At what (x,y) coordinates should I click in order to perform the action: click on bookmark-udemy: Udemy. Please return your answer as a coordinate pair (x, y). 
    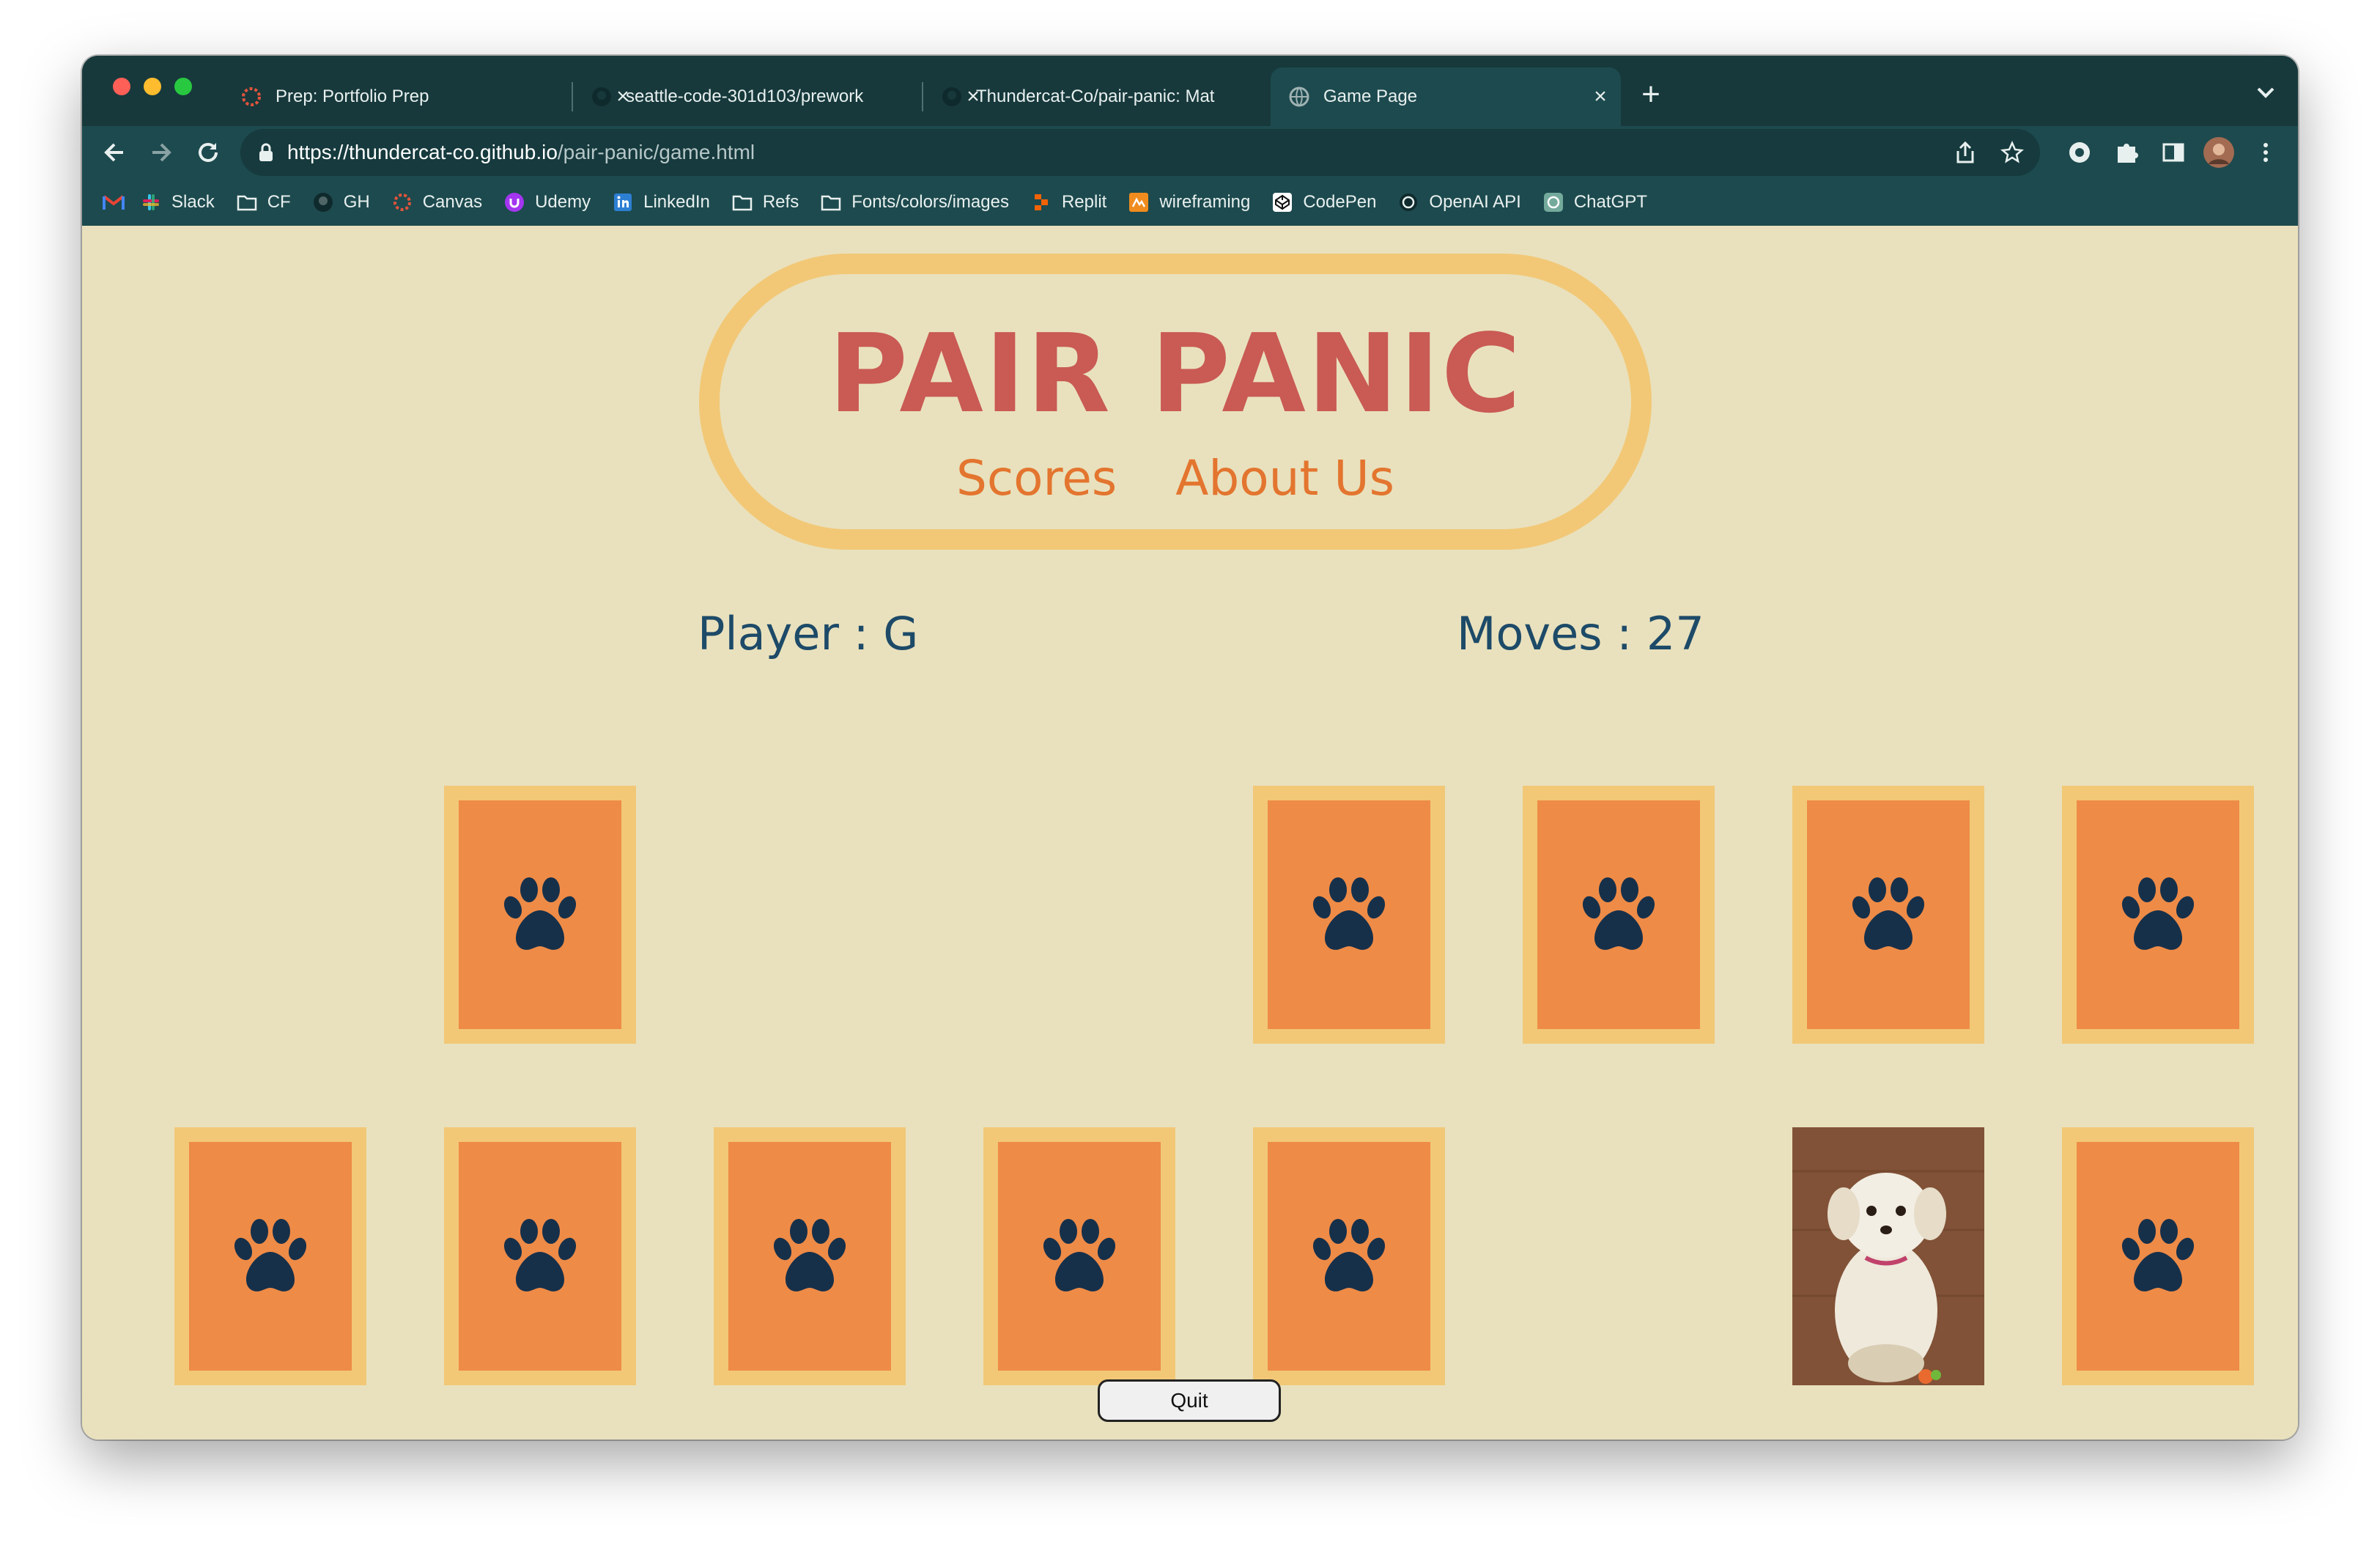
    Looking at the image, I should click on (547, 202).